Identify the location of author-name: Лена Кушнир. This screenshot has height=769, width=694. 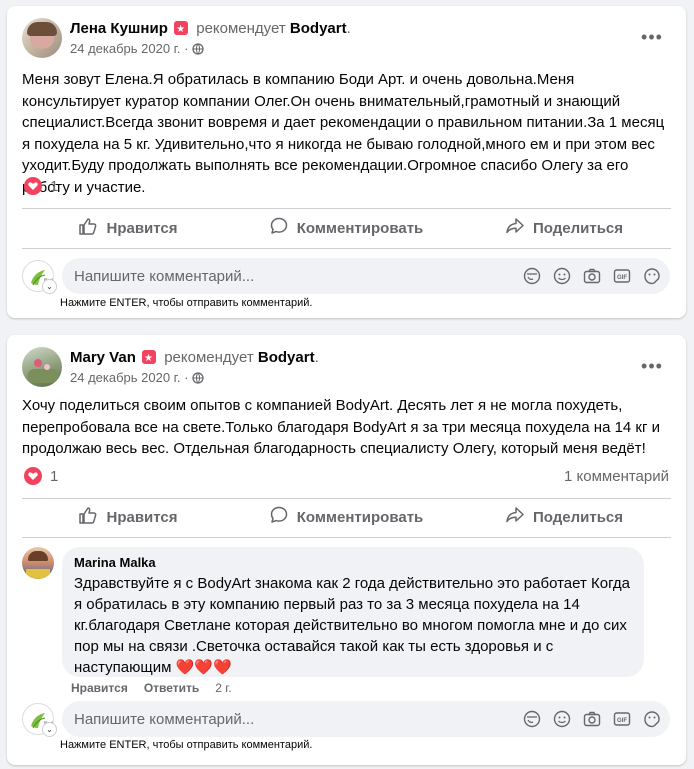
(119, 28).